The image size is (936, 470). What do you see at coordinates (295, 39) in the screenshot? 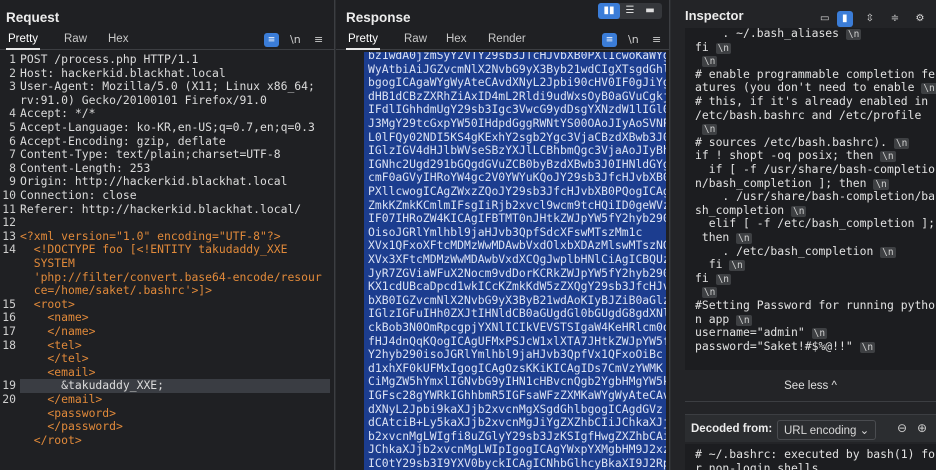
I see `request-newline-toggle: \n` at bounding box center [295, 39].